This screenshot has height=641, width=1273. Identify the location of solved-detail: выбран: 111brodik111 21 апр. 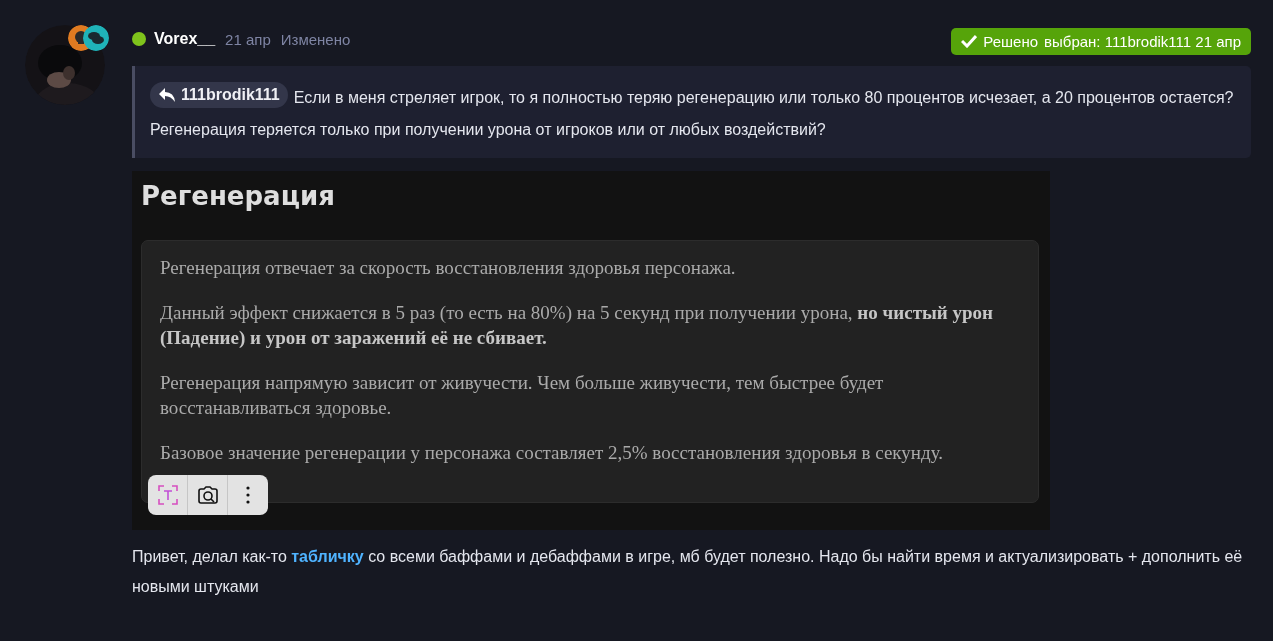
(1142, 41).